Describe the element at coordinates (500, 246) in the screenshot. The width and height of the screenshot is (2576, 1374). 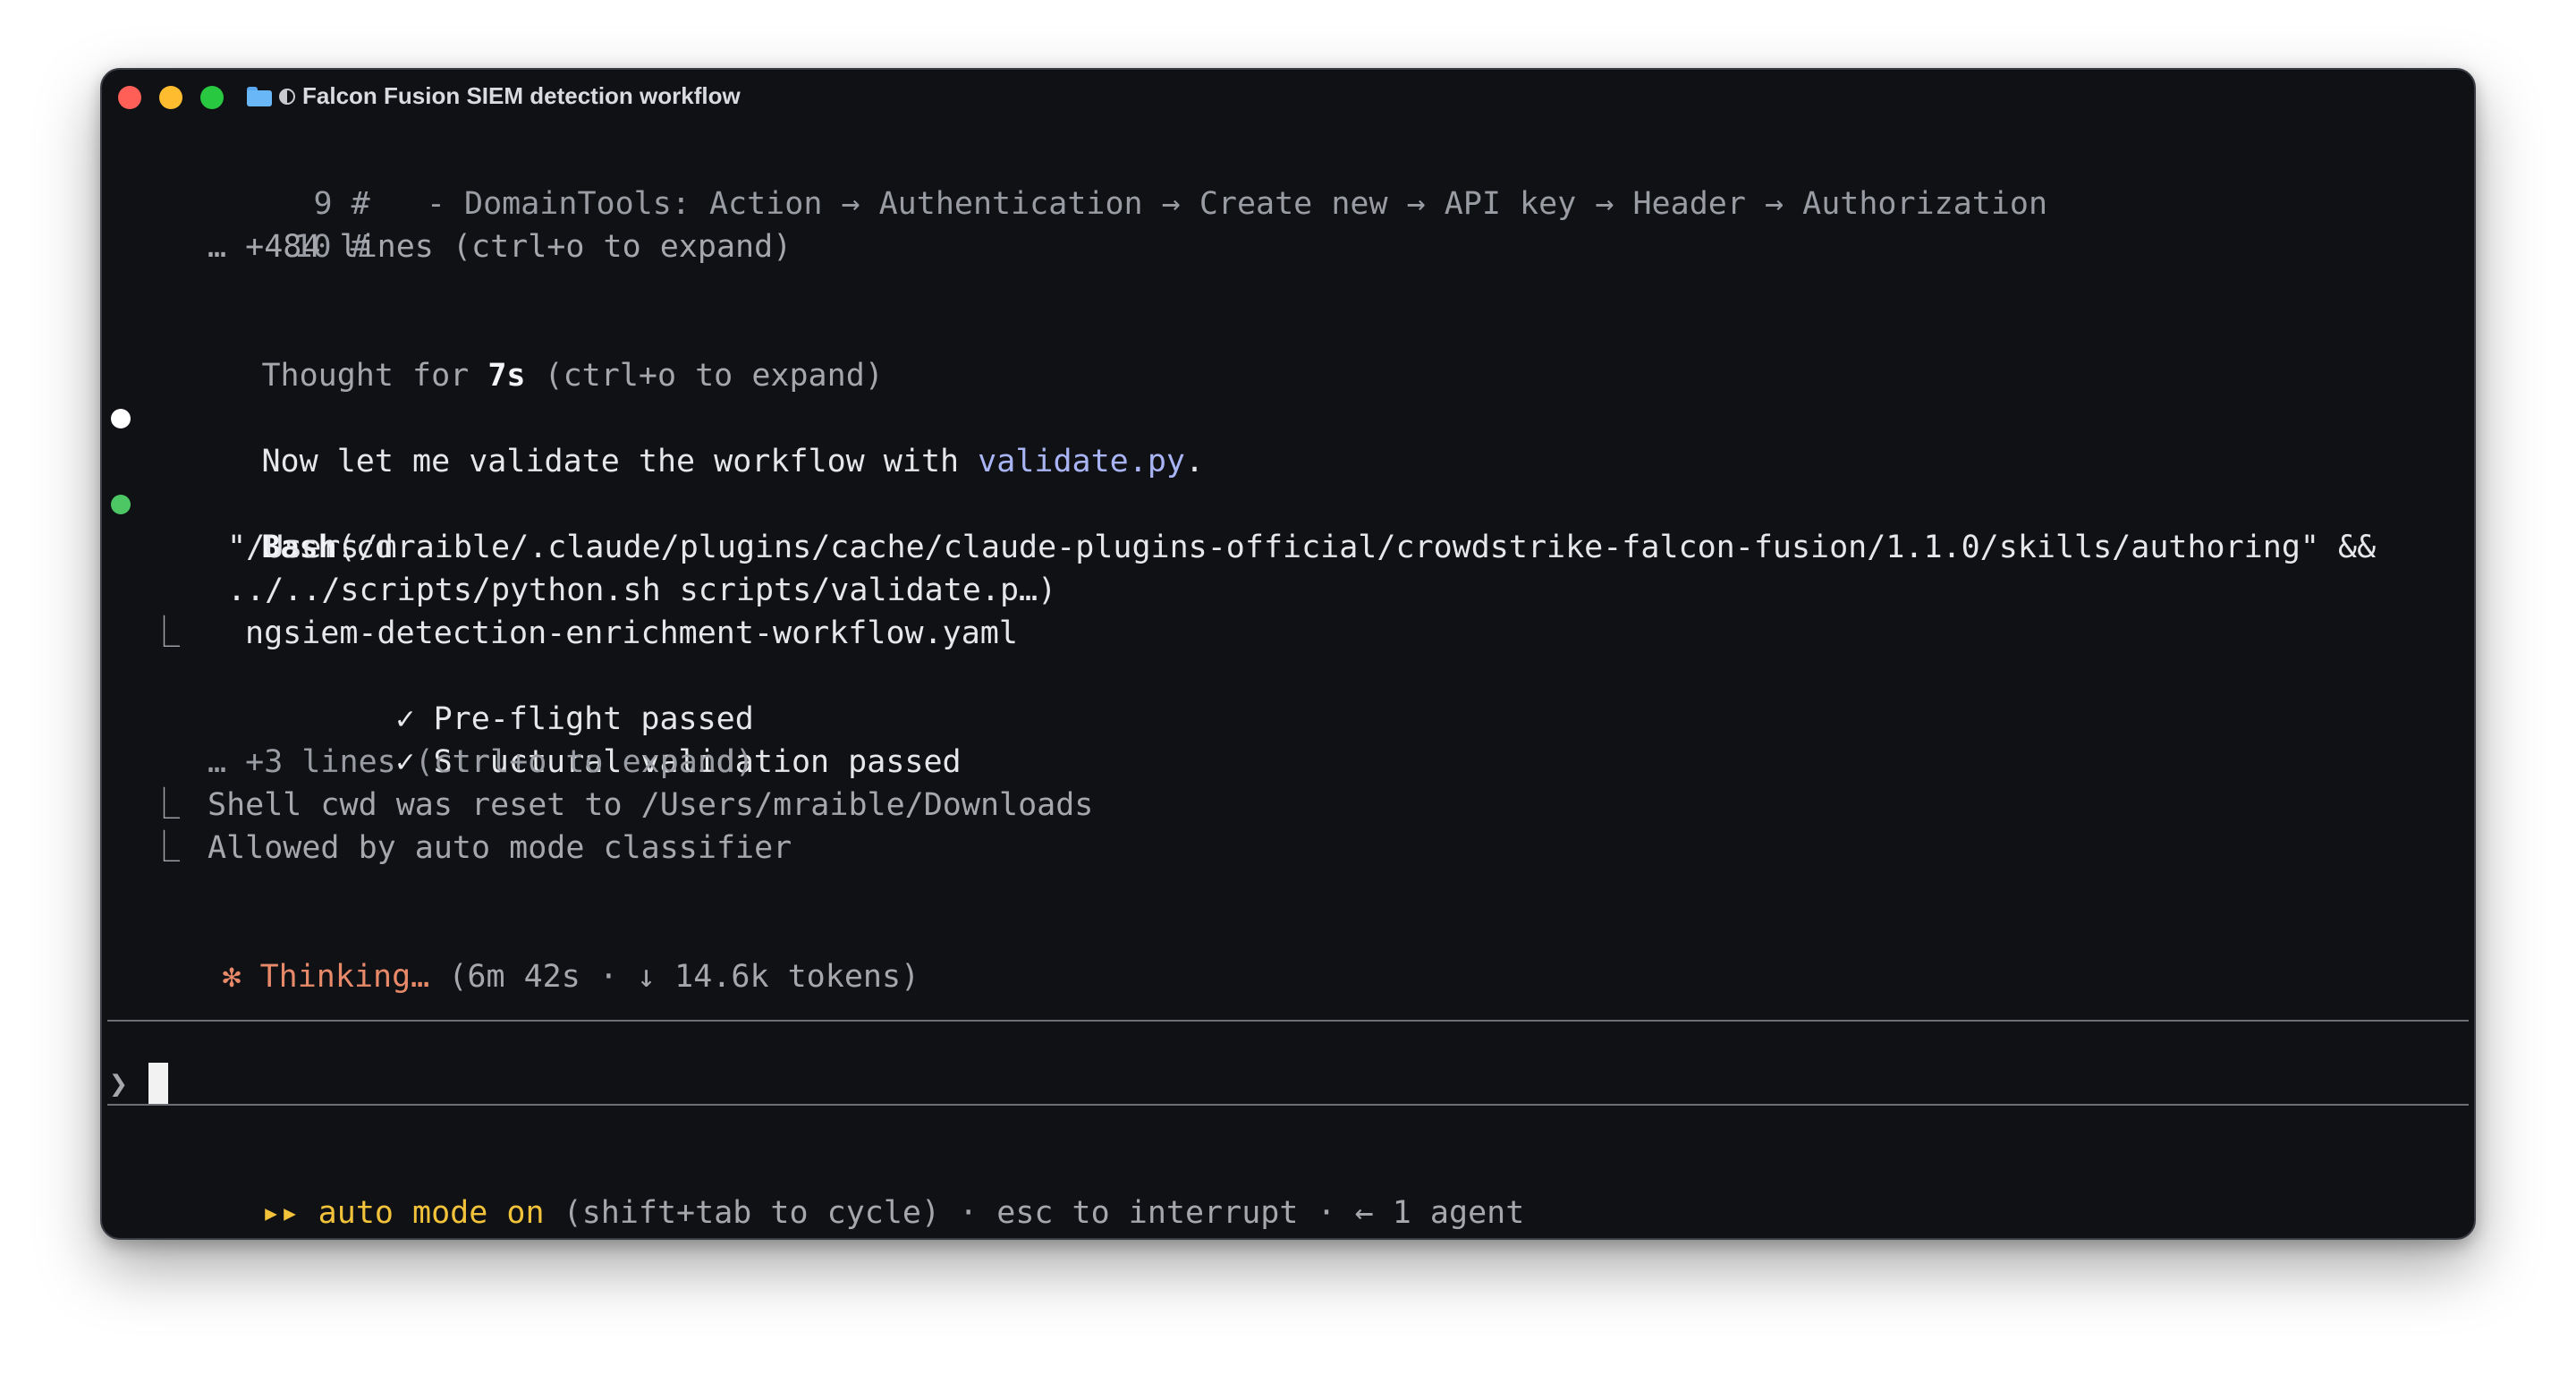
I see `collapsed-lines-hint: … +484 lines (ctrl+o to expand)` at that location.